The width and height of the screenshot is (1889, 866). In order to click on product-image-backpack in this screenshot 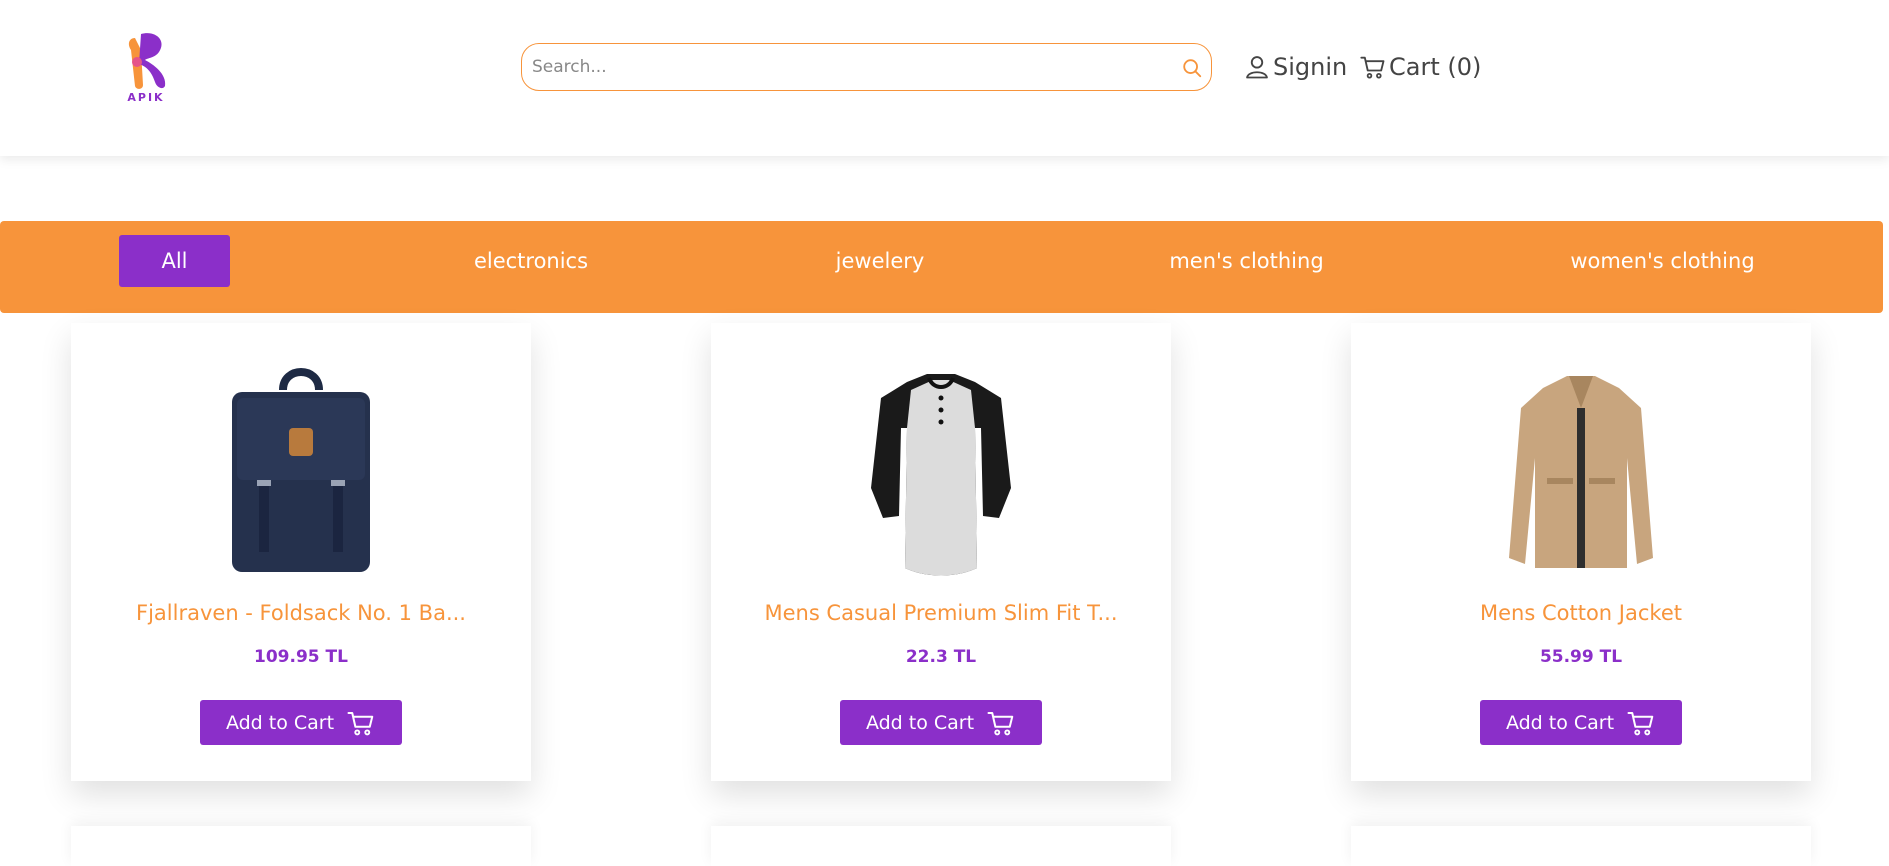, I will do `click(301, 473)`.